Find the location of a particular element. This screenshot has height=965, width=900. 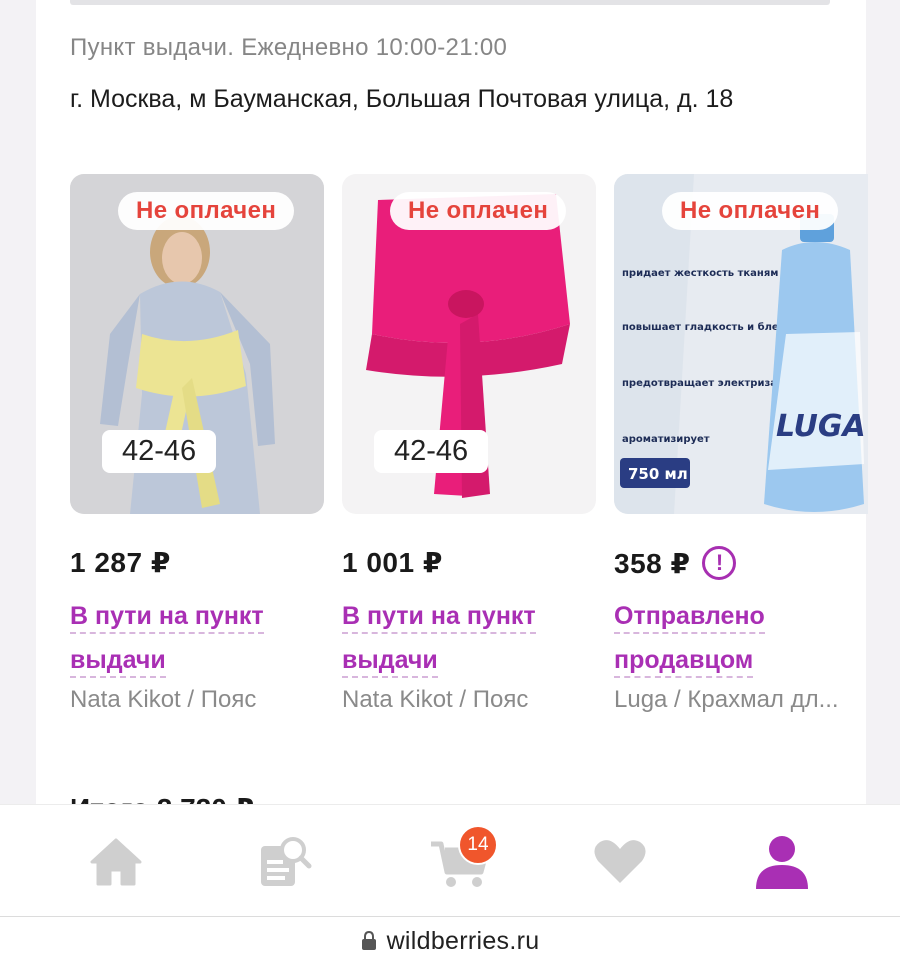

svg-text: придает жесткость тканям is located at coordinates (700, 273).